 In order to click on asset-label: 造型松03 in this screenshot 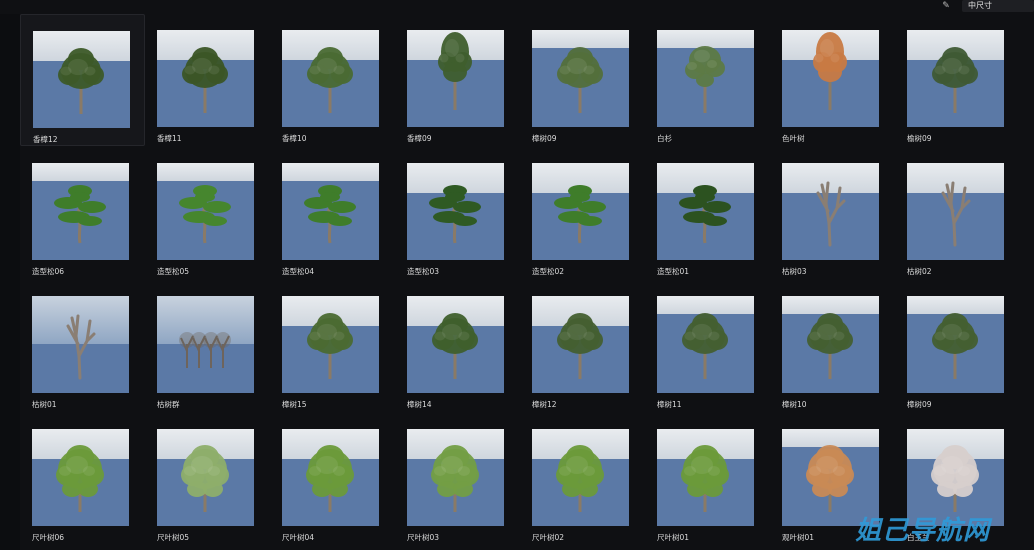, I will do `click(423, 271)`.